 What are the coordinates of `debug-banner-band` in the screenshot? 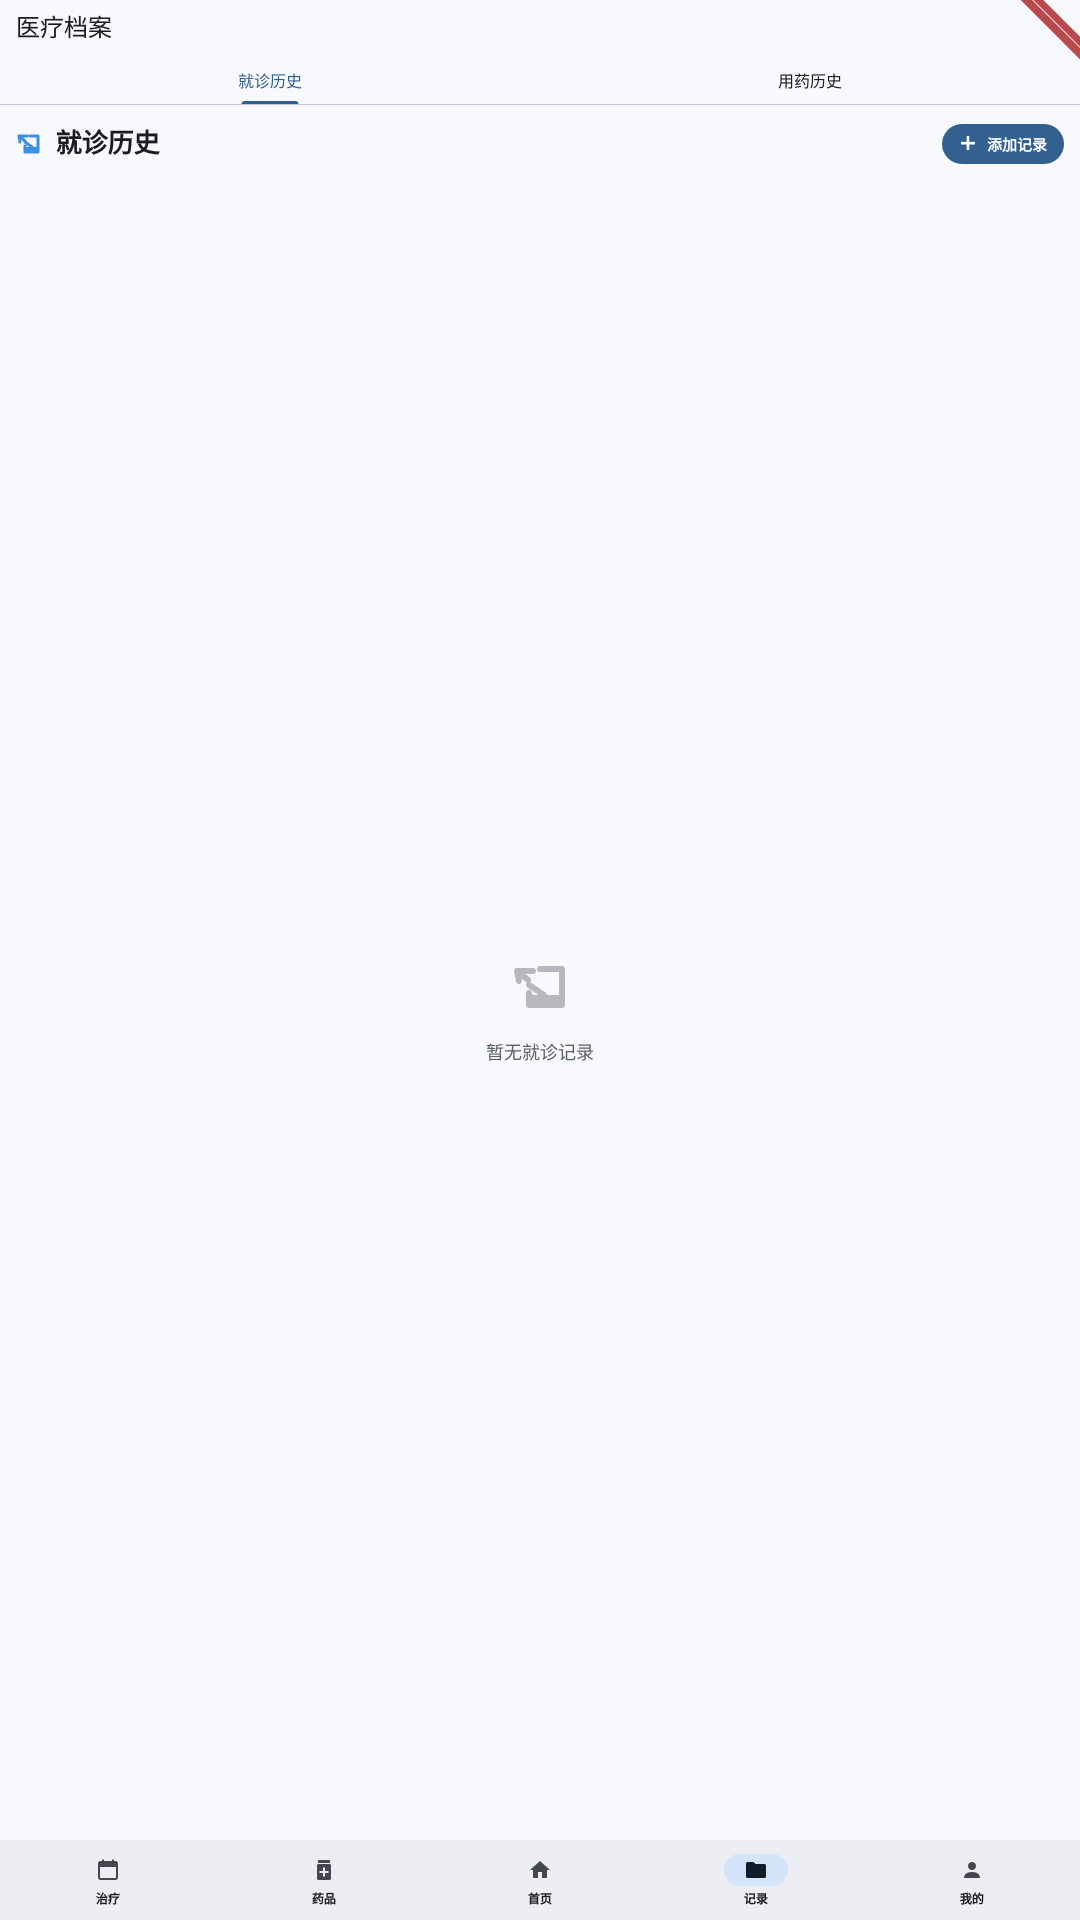 It's located at (1050, 30).